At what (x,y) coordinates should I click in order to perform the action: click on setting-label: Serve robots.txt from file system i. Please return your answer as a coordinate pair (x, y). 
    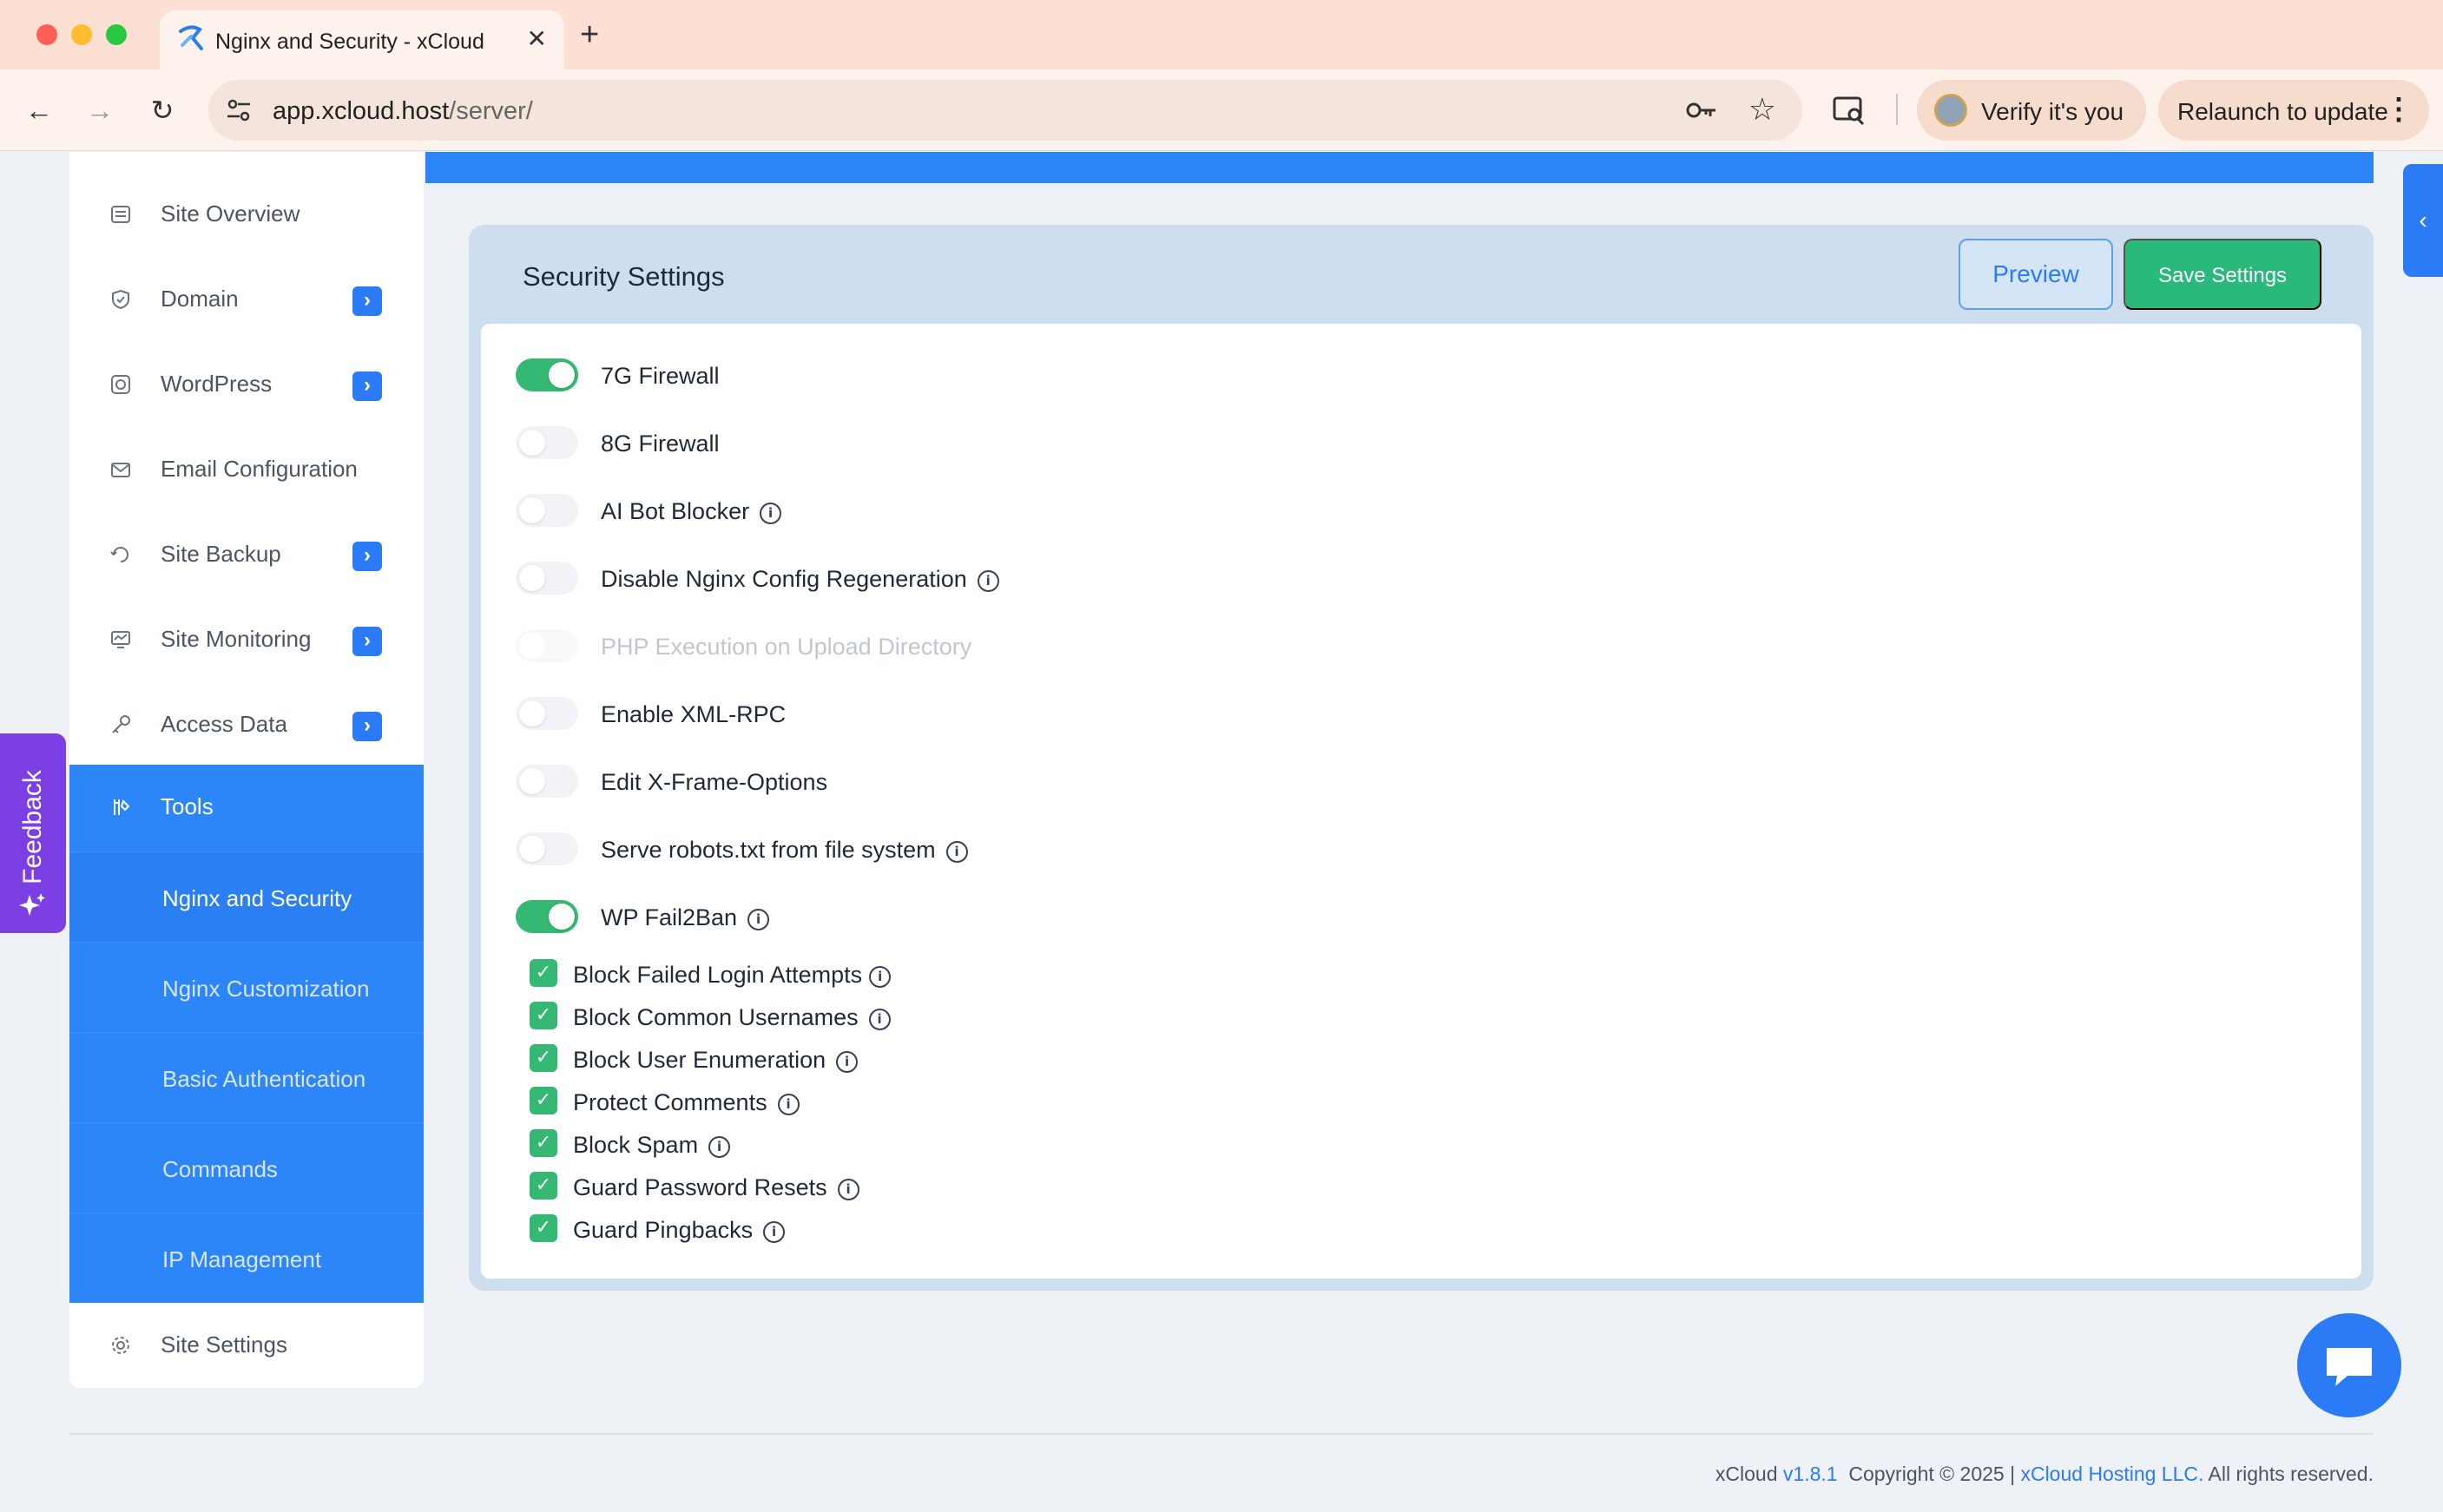
    Looking at the image, I should click on (784, 850).